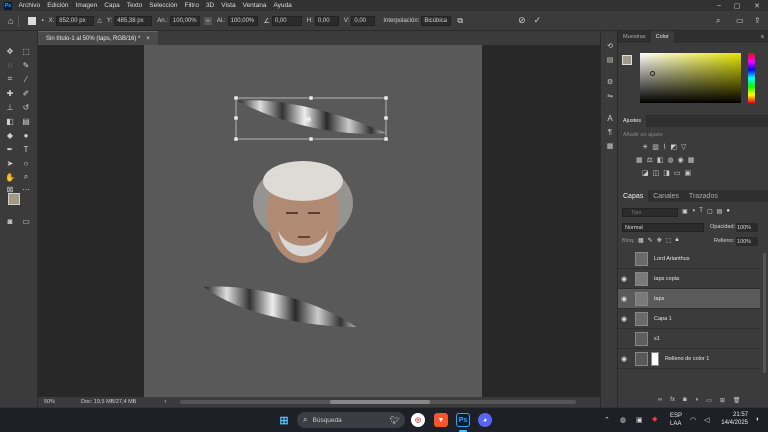 Image resolution: width=768 pixels, height=432 pixels. Describe the element at coordinates (49, 402) in the screenshot. I see `zoom-level: 50%` at that location.